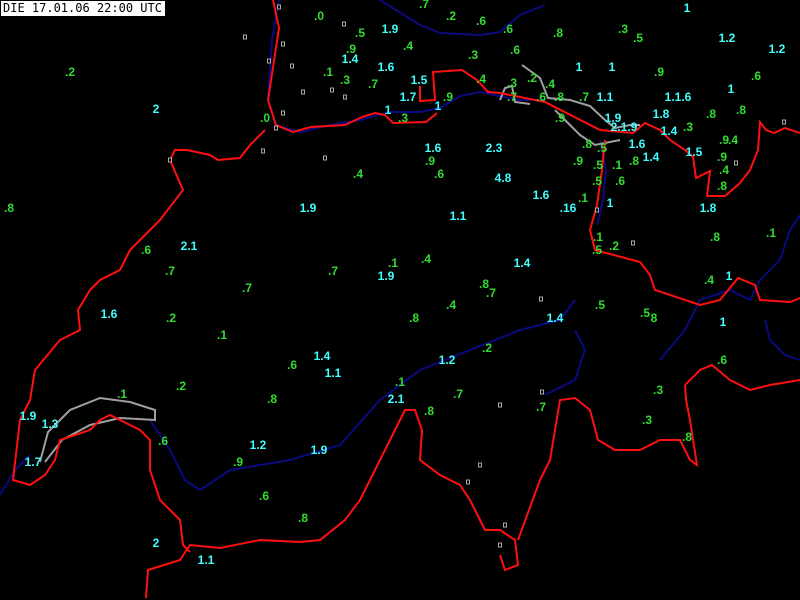 This screenshot has height=600, width=800. I want to click on station-value: 1.8, so click(708, 208).